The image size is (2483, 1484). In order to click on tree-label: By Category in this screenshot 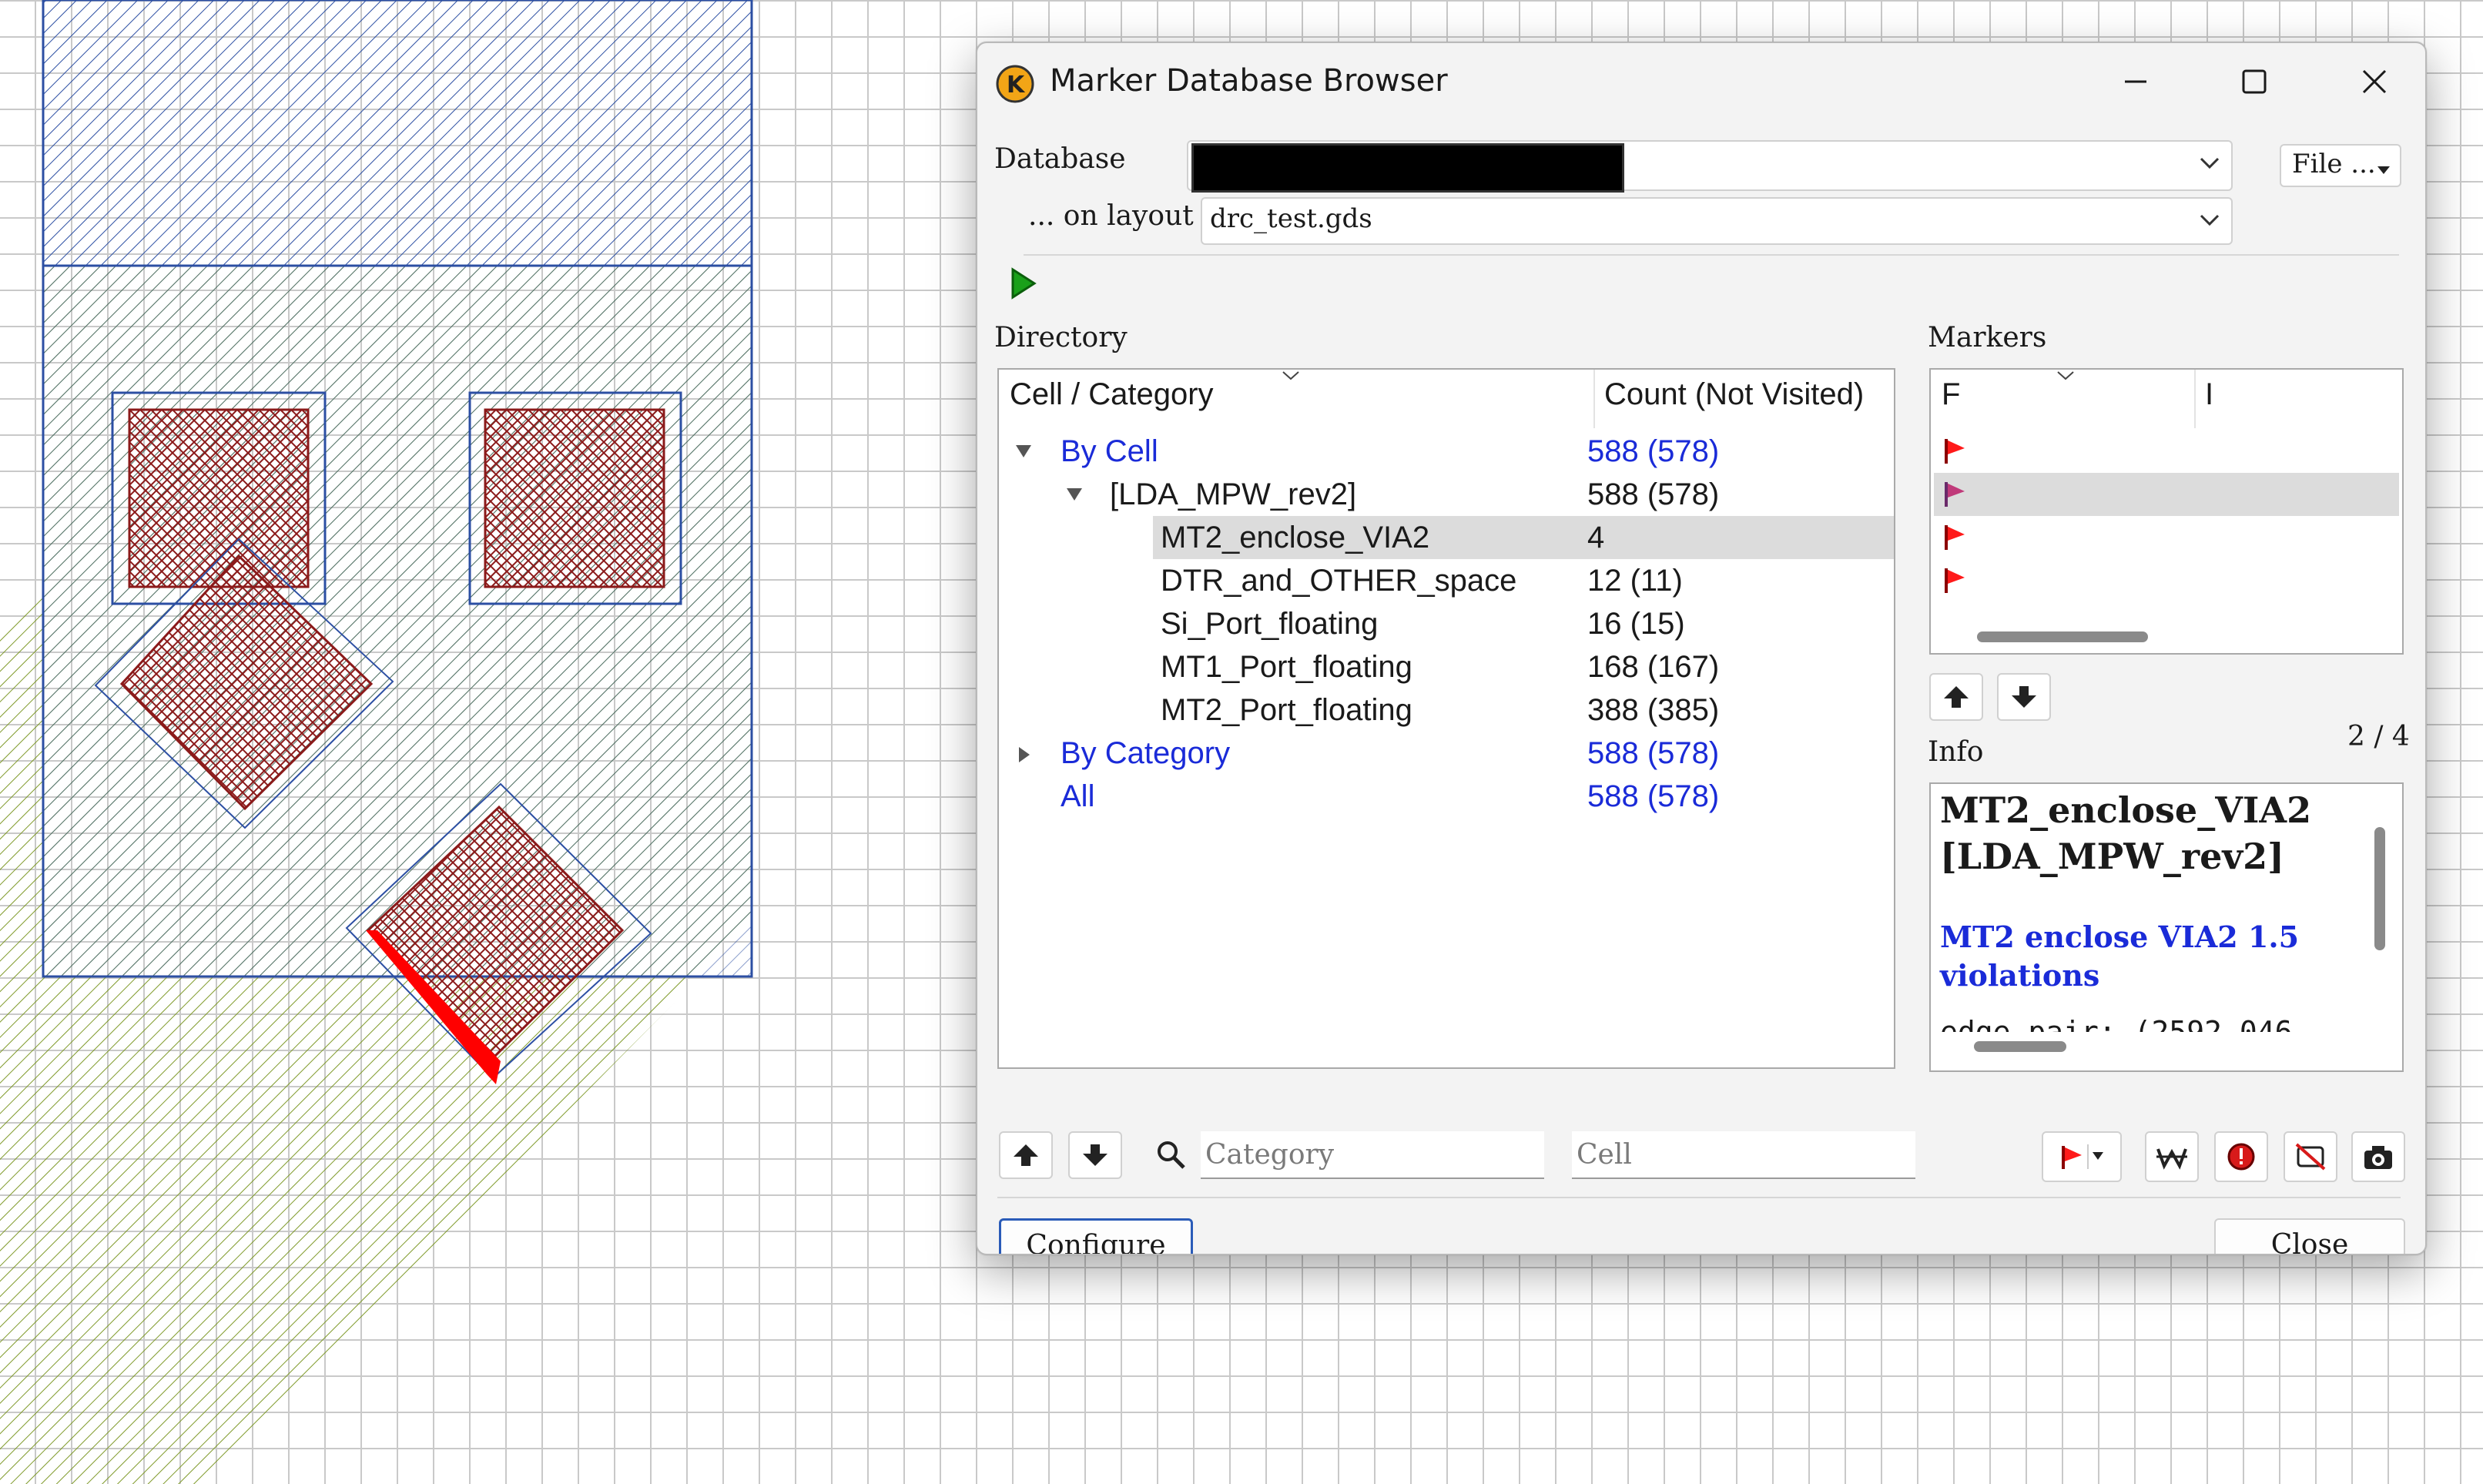, I will do `click(1146, 753)`.